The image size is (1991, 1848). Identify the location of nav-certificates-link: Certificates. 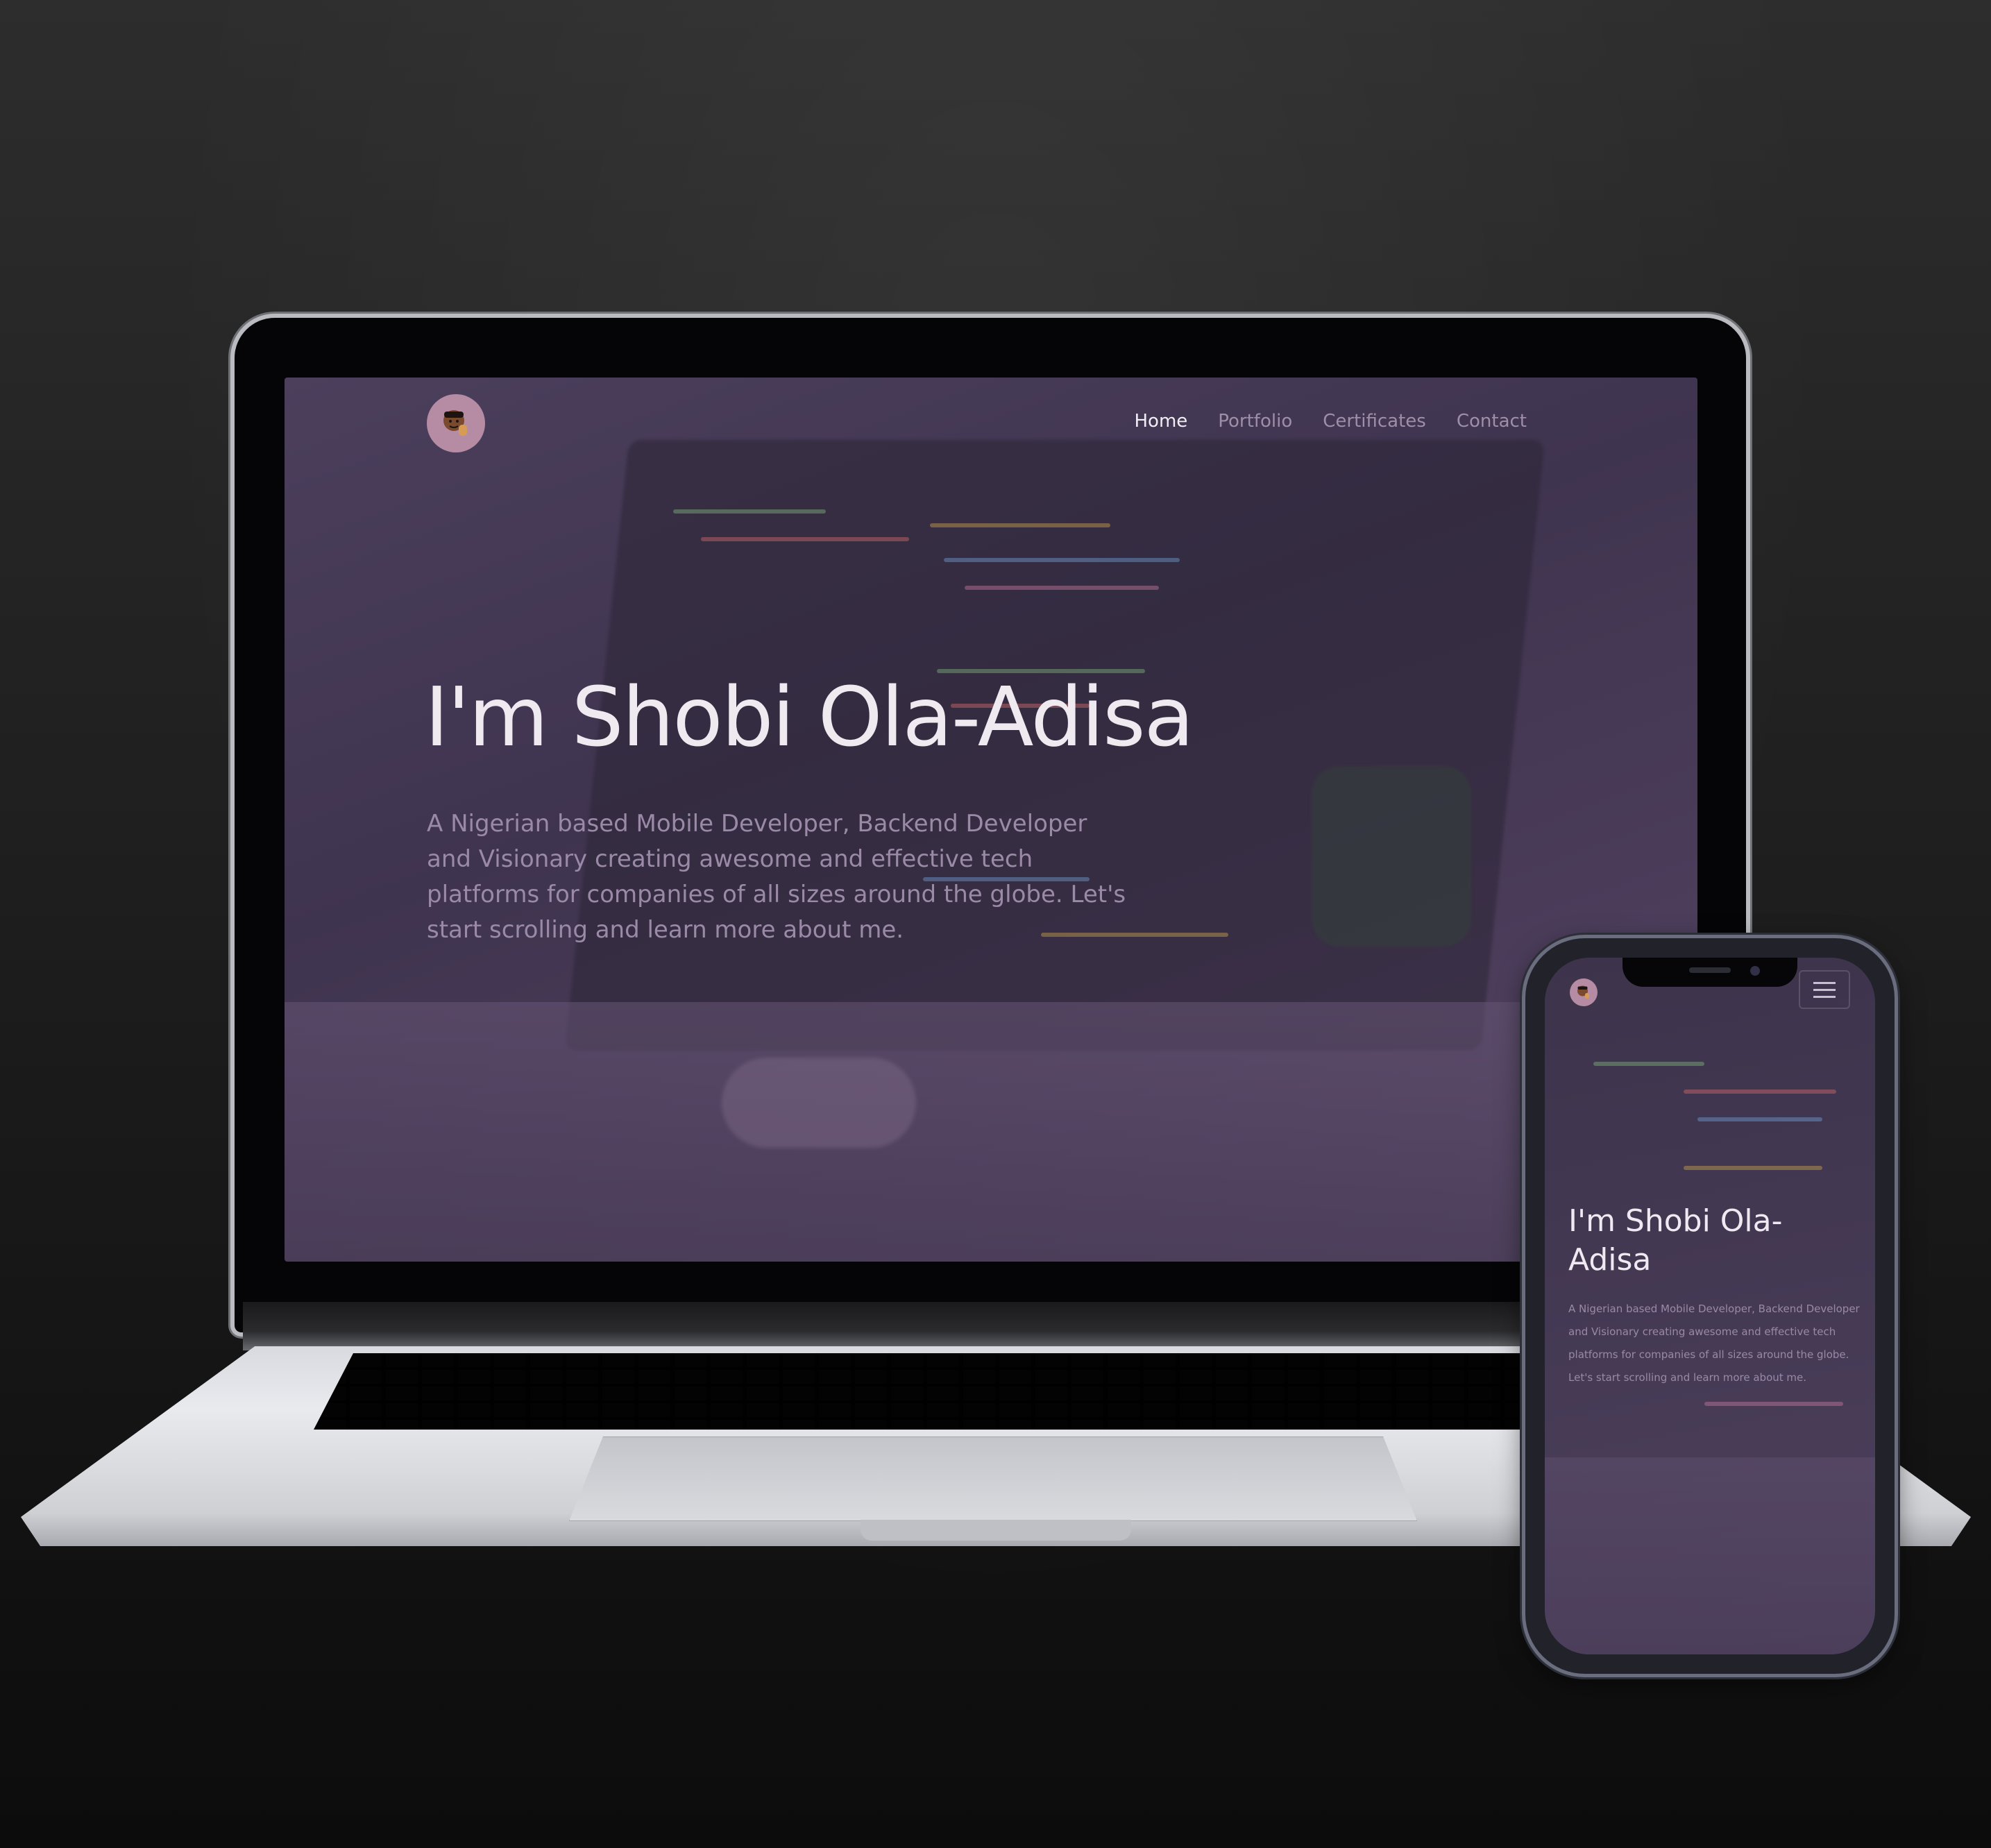
(1374, 421).